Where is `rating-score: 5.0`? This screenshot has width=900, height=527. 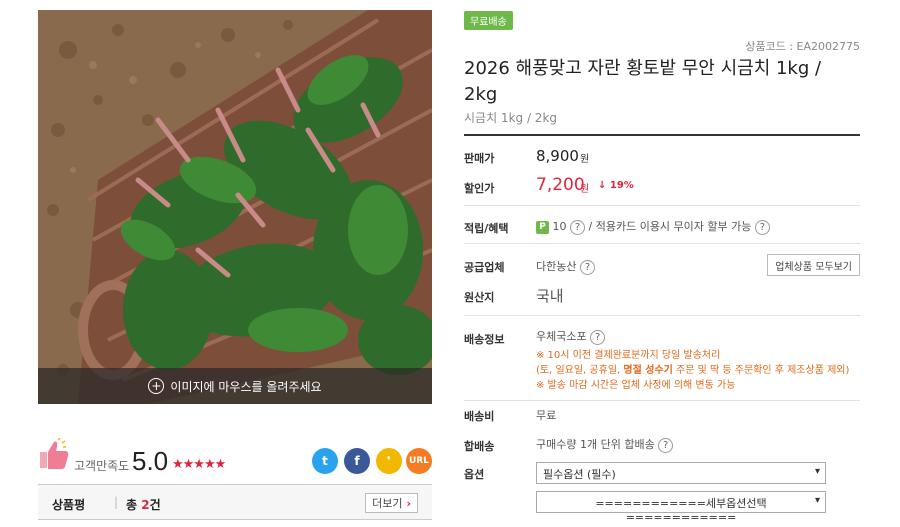 rating-score: 5.0 is located at coordinates (150, 461).